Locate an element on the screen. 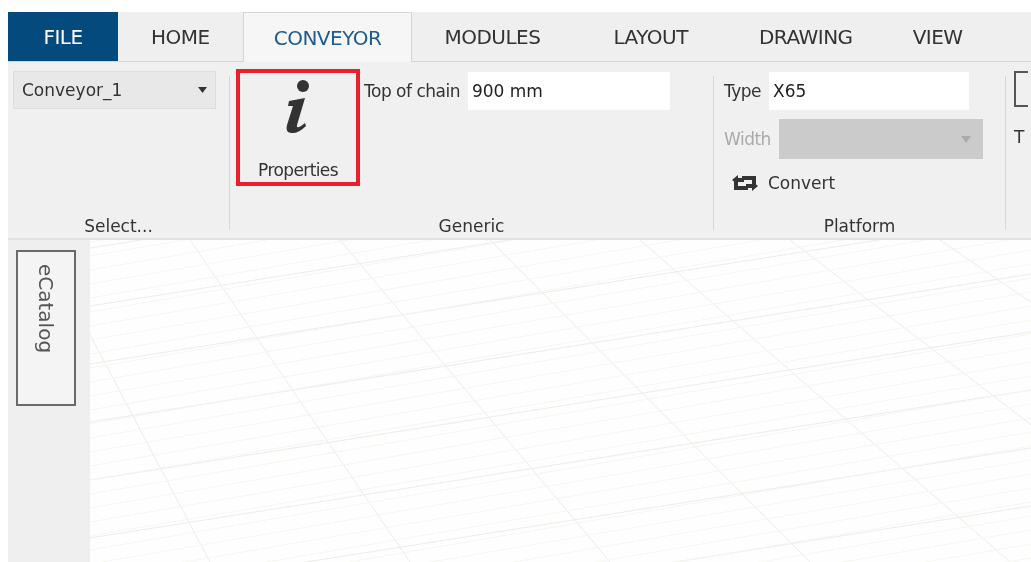 The height and width of the screenshot is (562, 1031). group-caption: Generic is located at coordinates (471, 226).